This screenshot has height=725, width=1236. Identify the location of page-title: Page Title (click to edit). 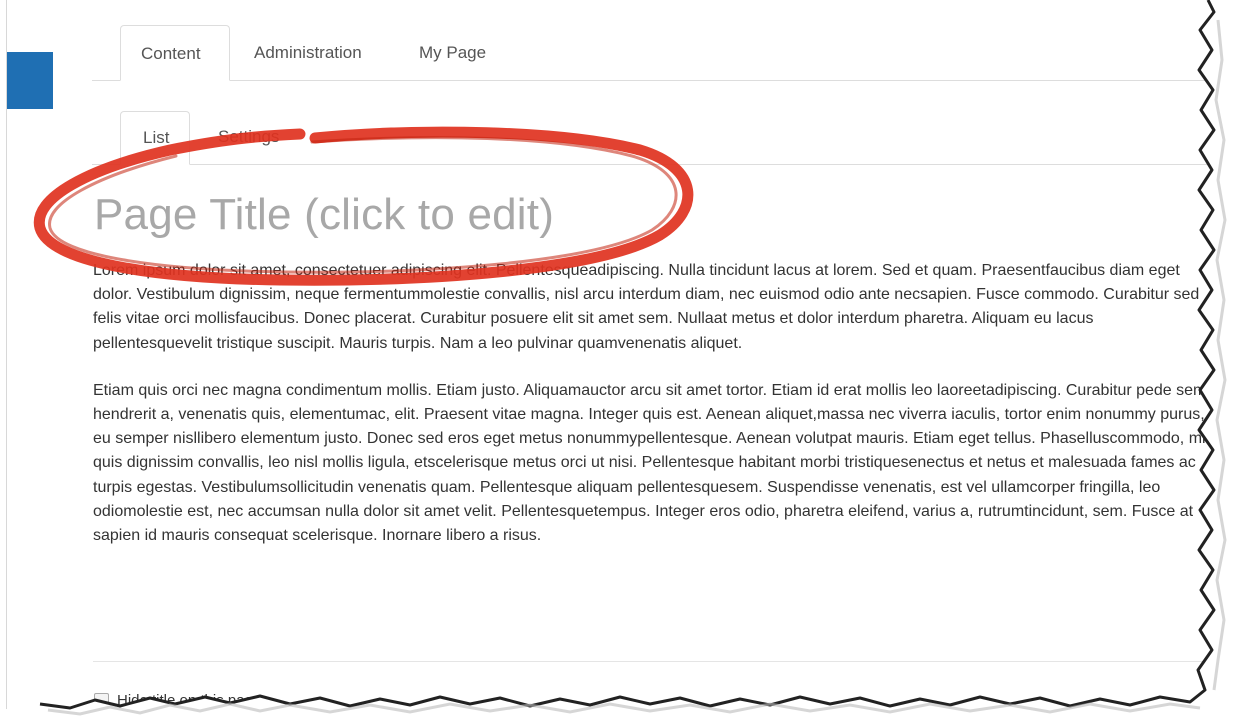
(324, 215).